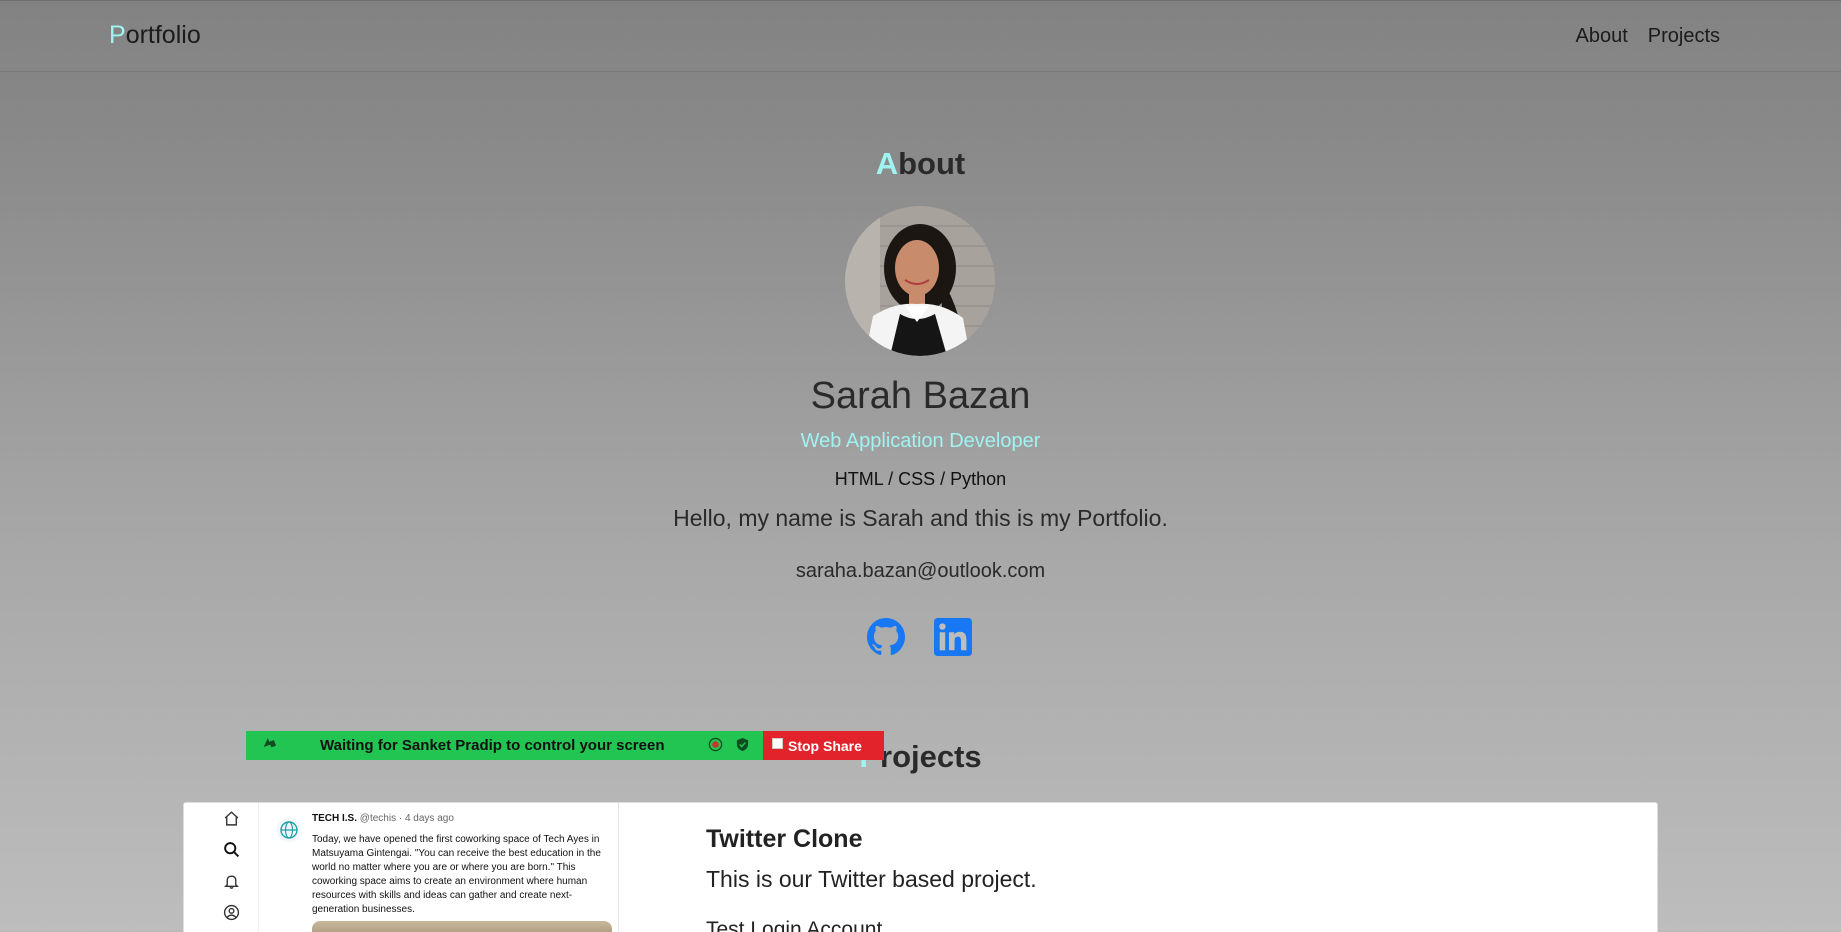 The width and height of the screenshot is (1841, 932). Describe the element at coordinates (920, 479) in the screenshot. I see `profile-skills: HTML / CSS / Python` at that location.